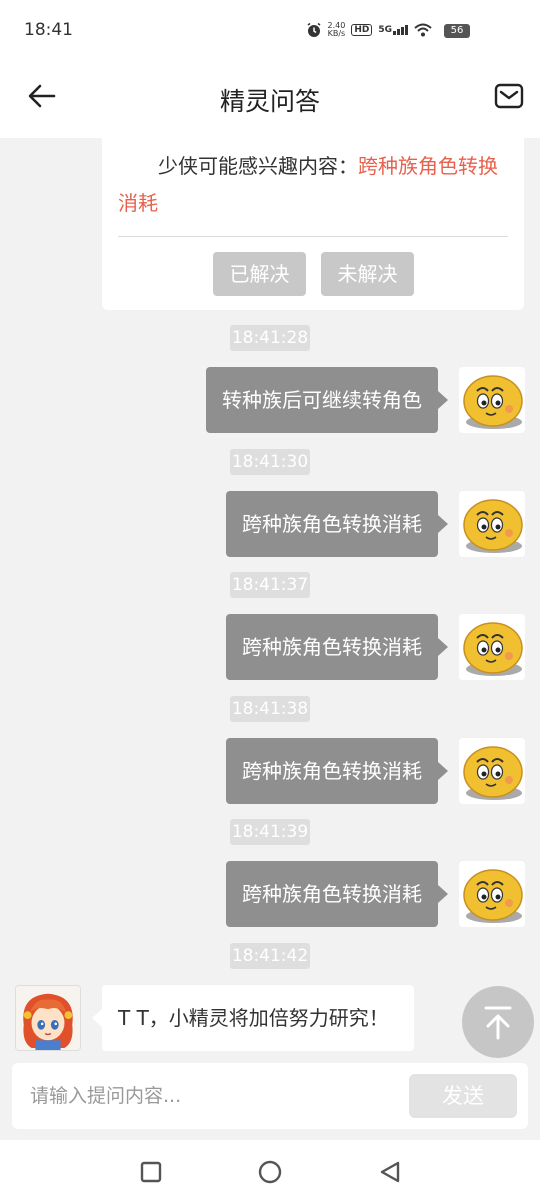  I want to click on sprite-girl-icon, so click(48, 1018).